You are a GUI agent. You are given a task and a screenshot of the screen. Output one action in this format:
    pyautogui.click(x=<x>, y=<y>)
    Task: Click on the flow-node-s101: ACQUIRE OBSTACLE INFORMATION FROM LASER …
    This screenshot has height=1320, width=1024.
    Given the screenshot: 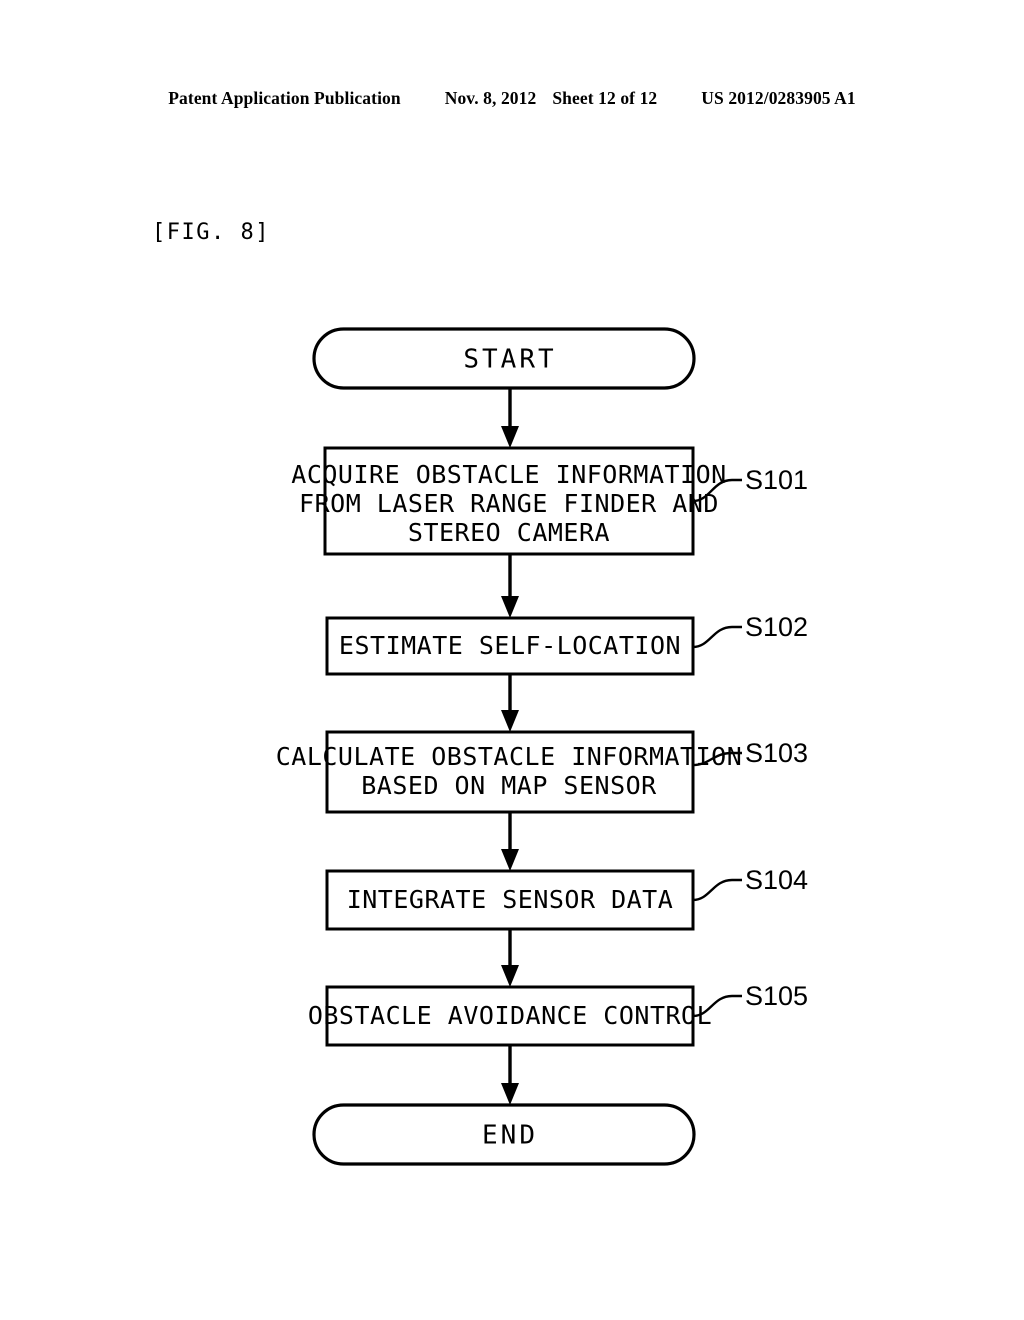 What is the action you would take?
    pyautogui.click(x=549, y=501)
    